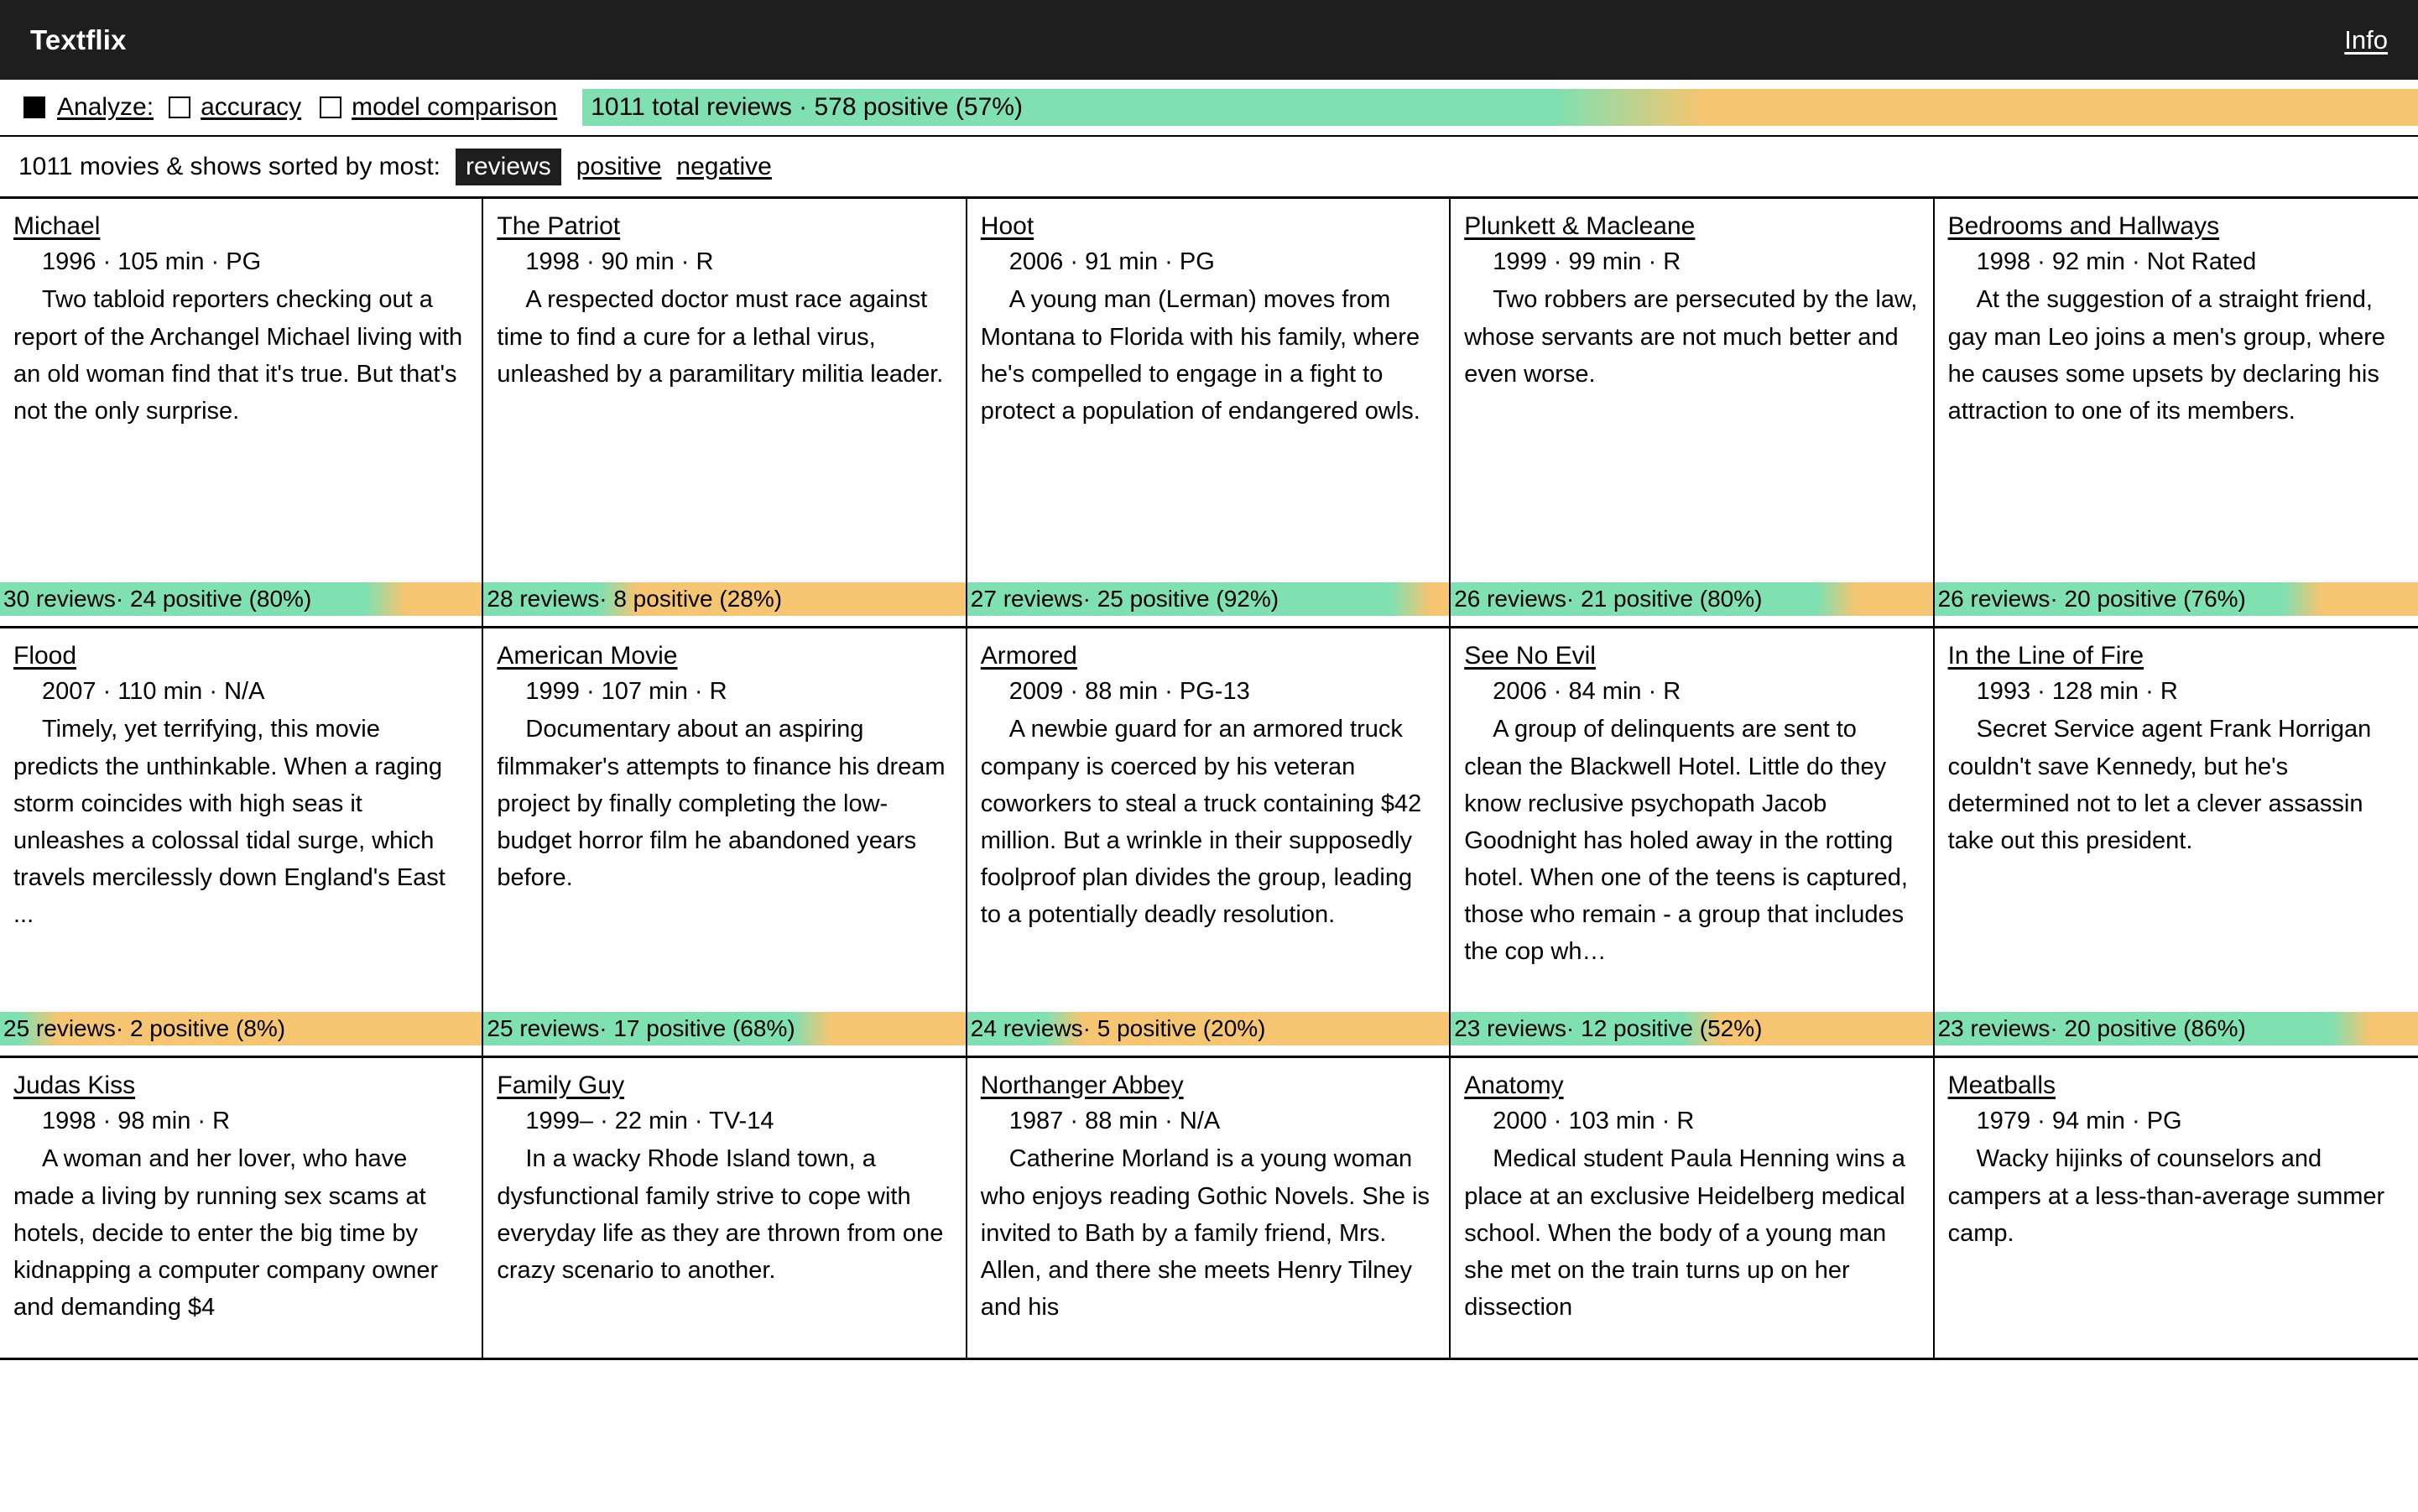 Image resolution: width=2418 pixels, height=1512 pixels. What do you see at coordinates (241, 657) in the screenshot?
I see `movie-title-link: Flood` at bounding box center [241, 657].